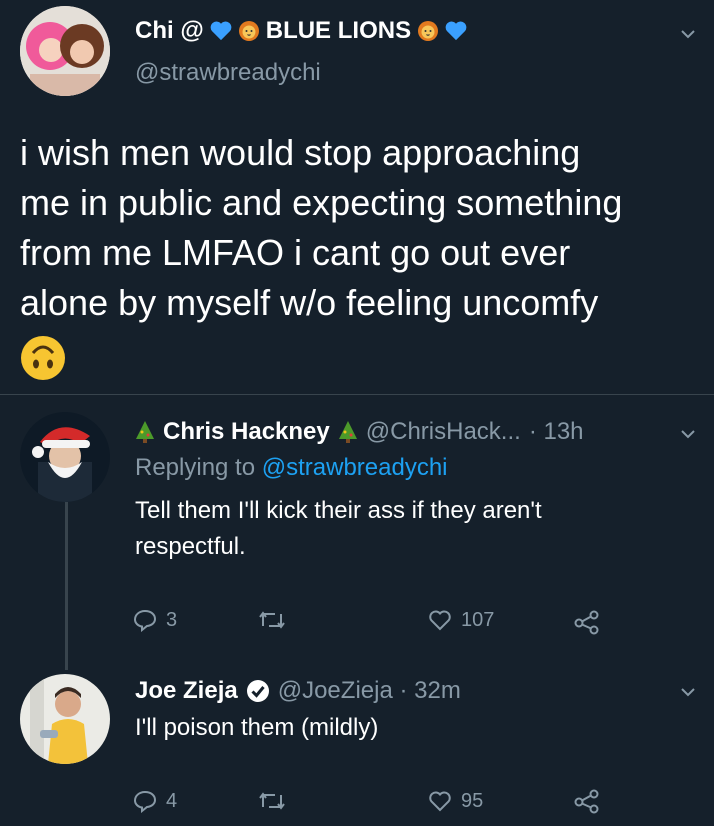 The width and height of the screenshot is (714, 826). Describe the element at coordinates (300, 152) in the screenshot. I see `tweet-text-line: i wish men would stop approaching` at that location.